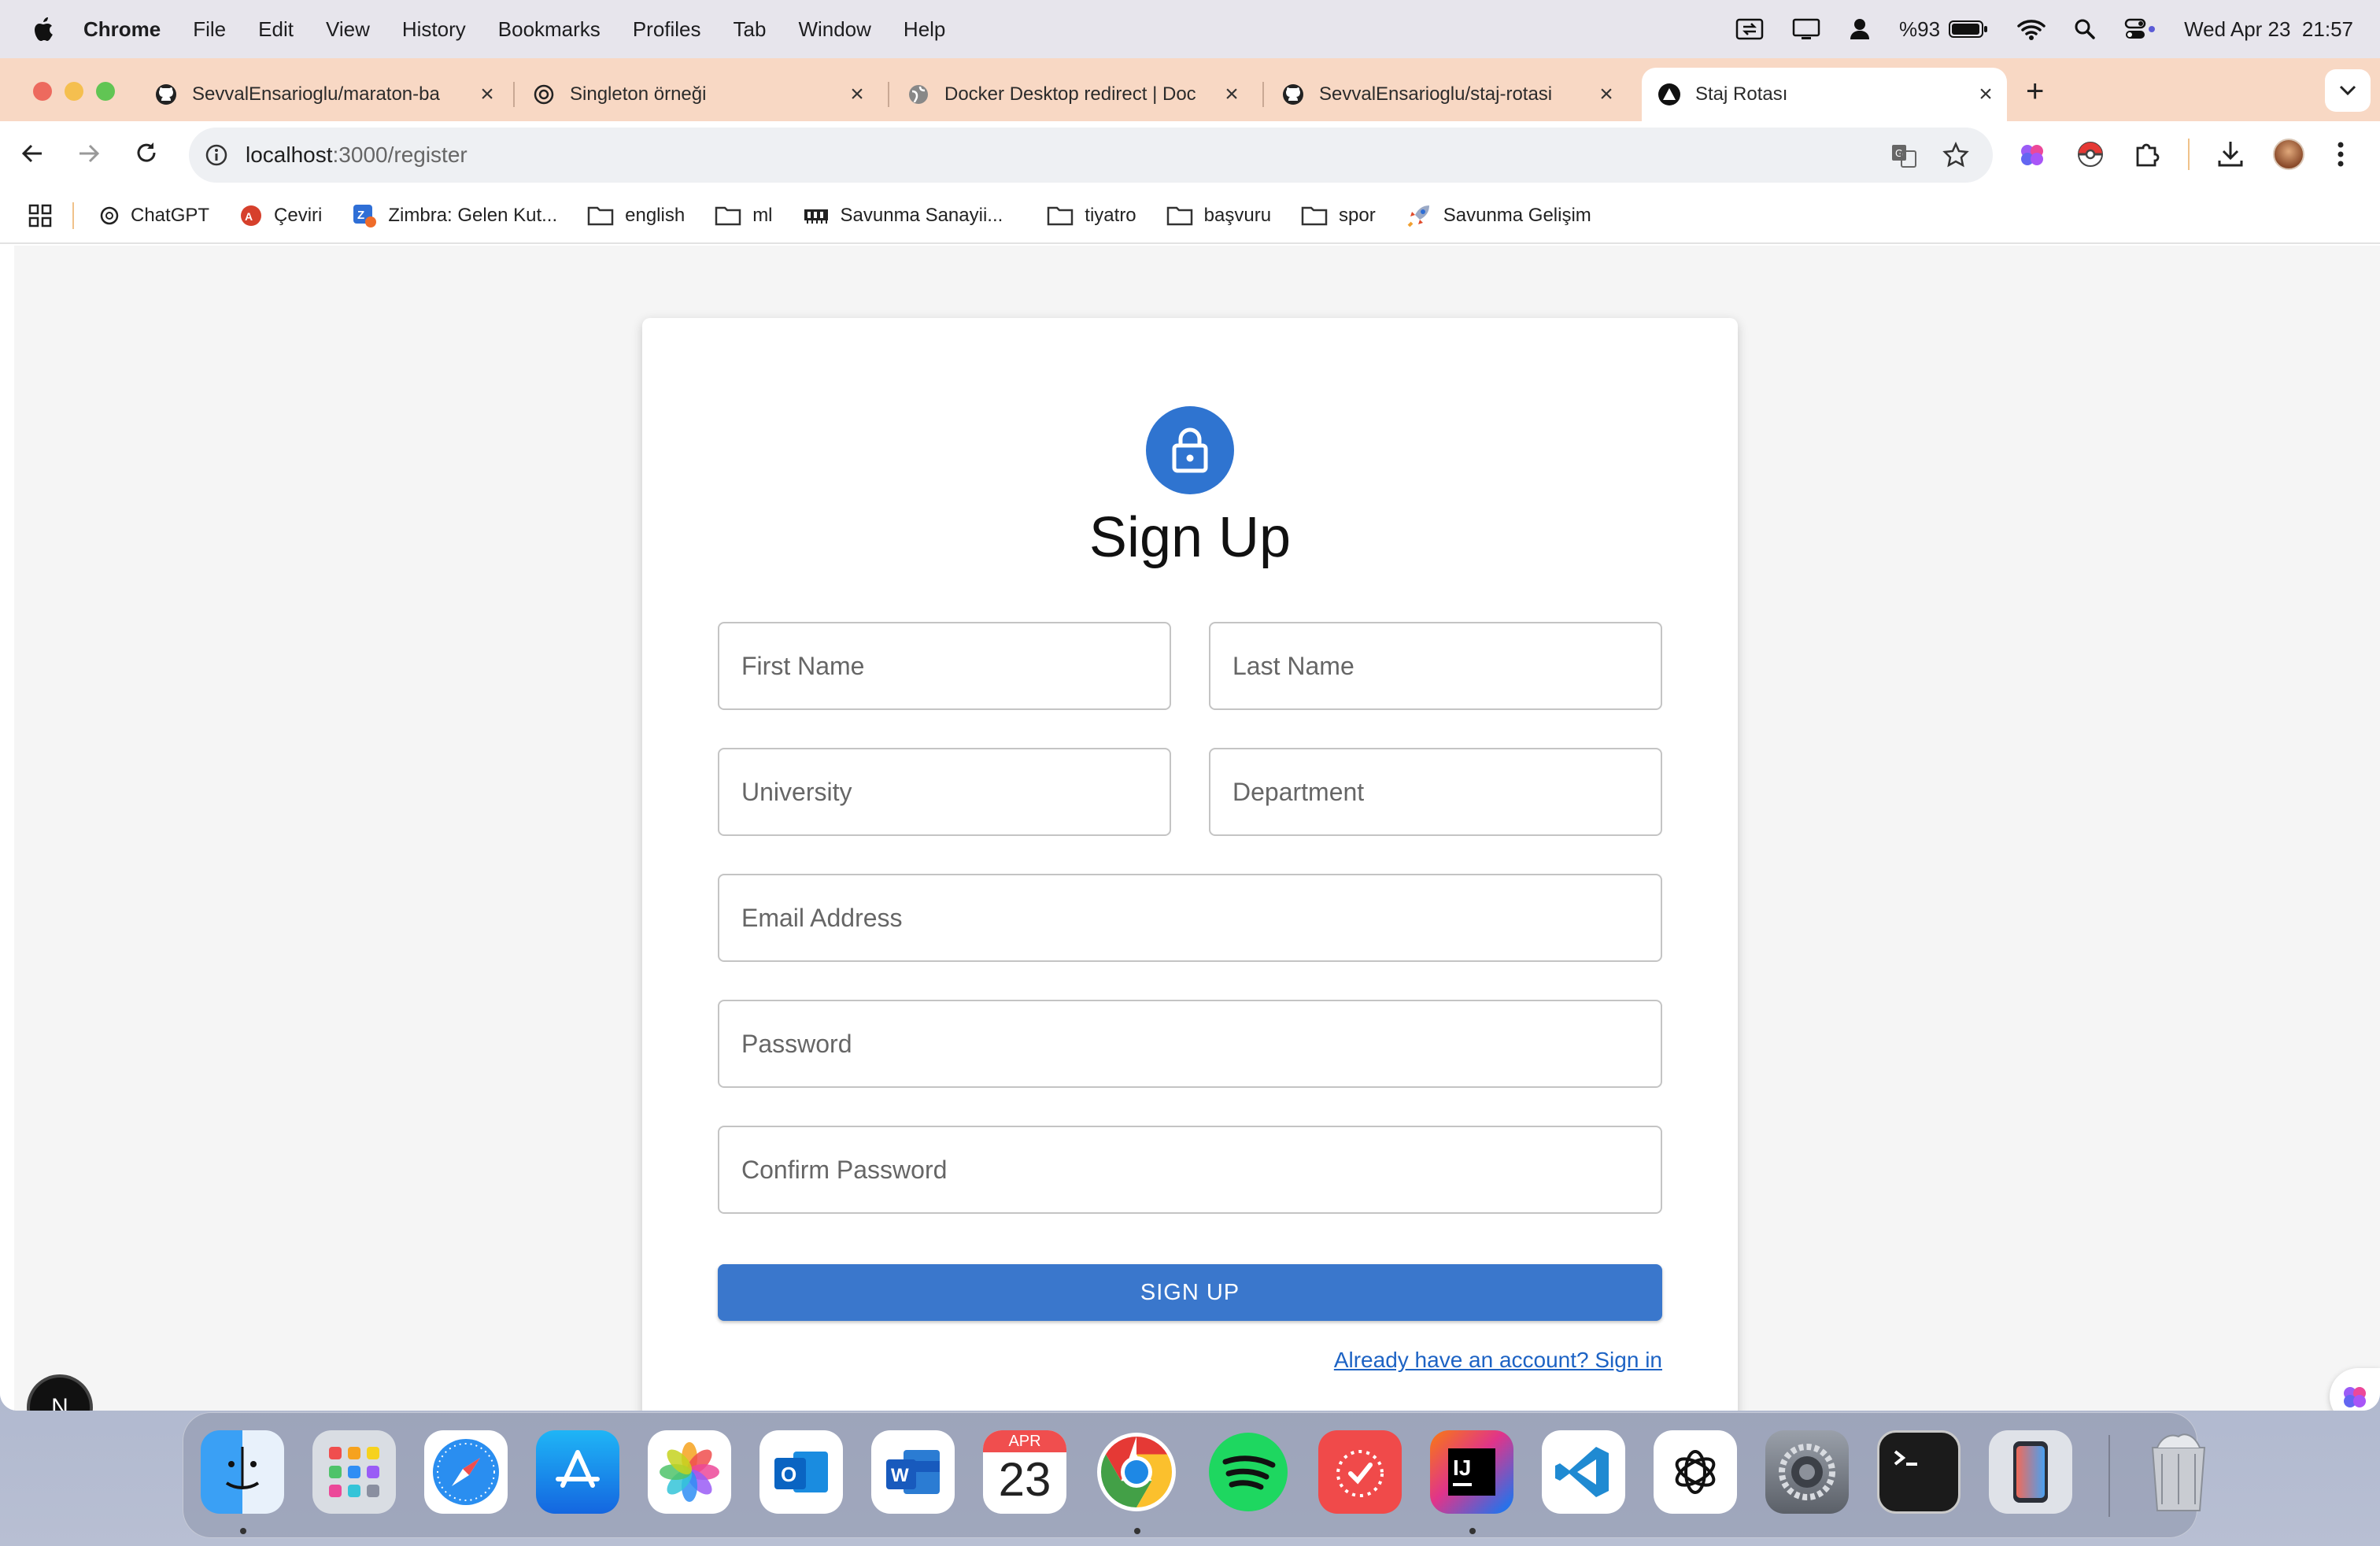 This screenshot has height=1546, width=2380. I want to click on first-name-placeholder: First Name, so click(803, 665).